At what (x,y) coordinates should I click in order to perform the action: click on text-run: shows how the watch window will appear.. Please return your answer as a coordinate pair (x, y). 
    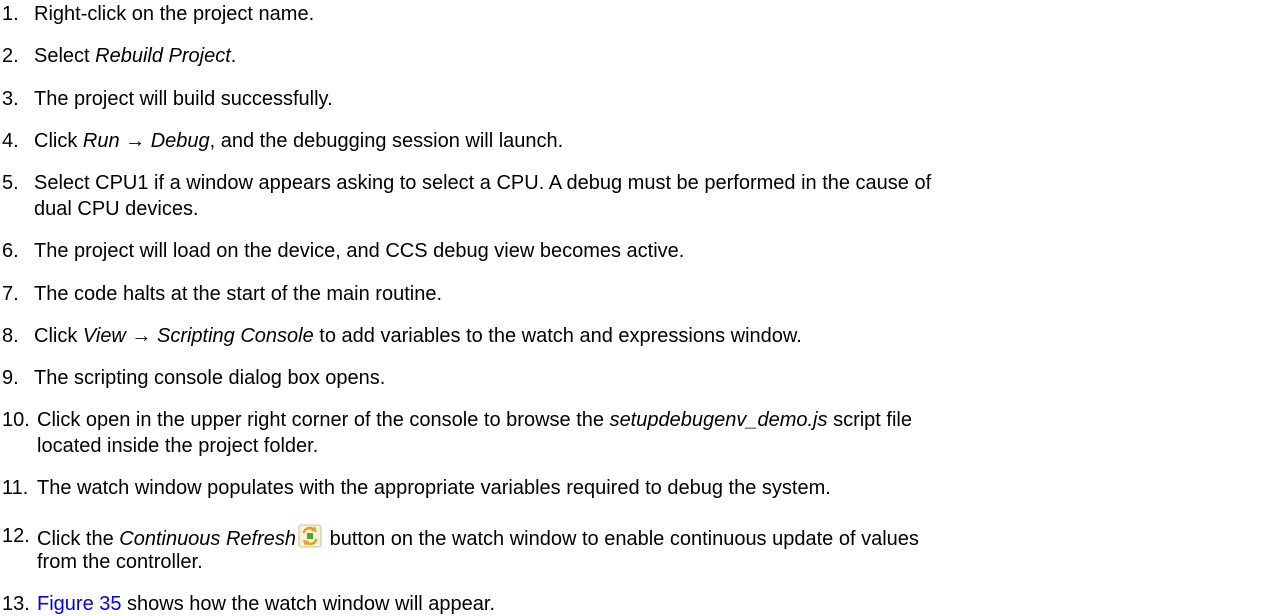
    Looking at the image, I should click on (308, 604).